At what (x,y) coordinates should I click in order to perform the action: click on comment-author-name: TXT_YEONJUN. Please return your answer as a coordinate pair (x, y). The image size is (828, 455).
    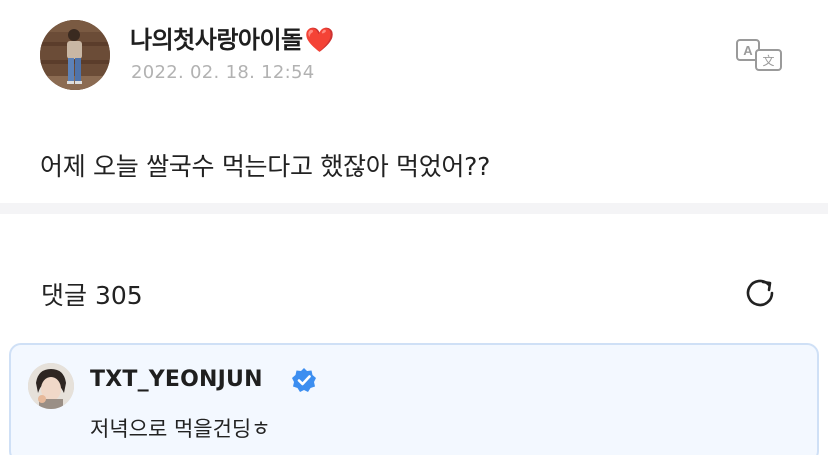
    Looking at the image, I should click on (176, 379).